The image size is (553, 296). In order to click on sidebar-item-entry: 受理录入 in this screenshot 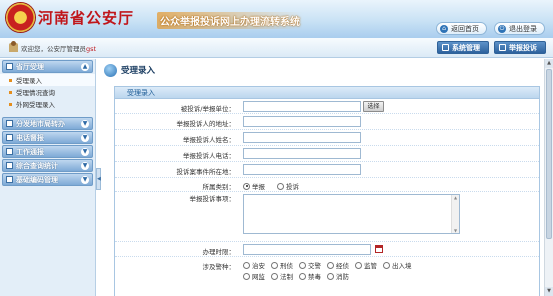, I will do `click(47, 80)`.